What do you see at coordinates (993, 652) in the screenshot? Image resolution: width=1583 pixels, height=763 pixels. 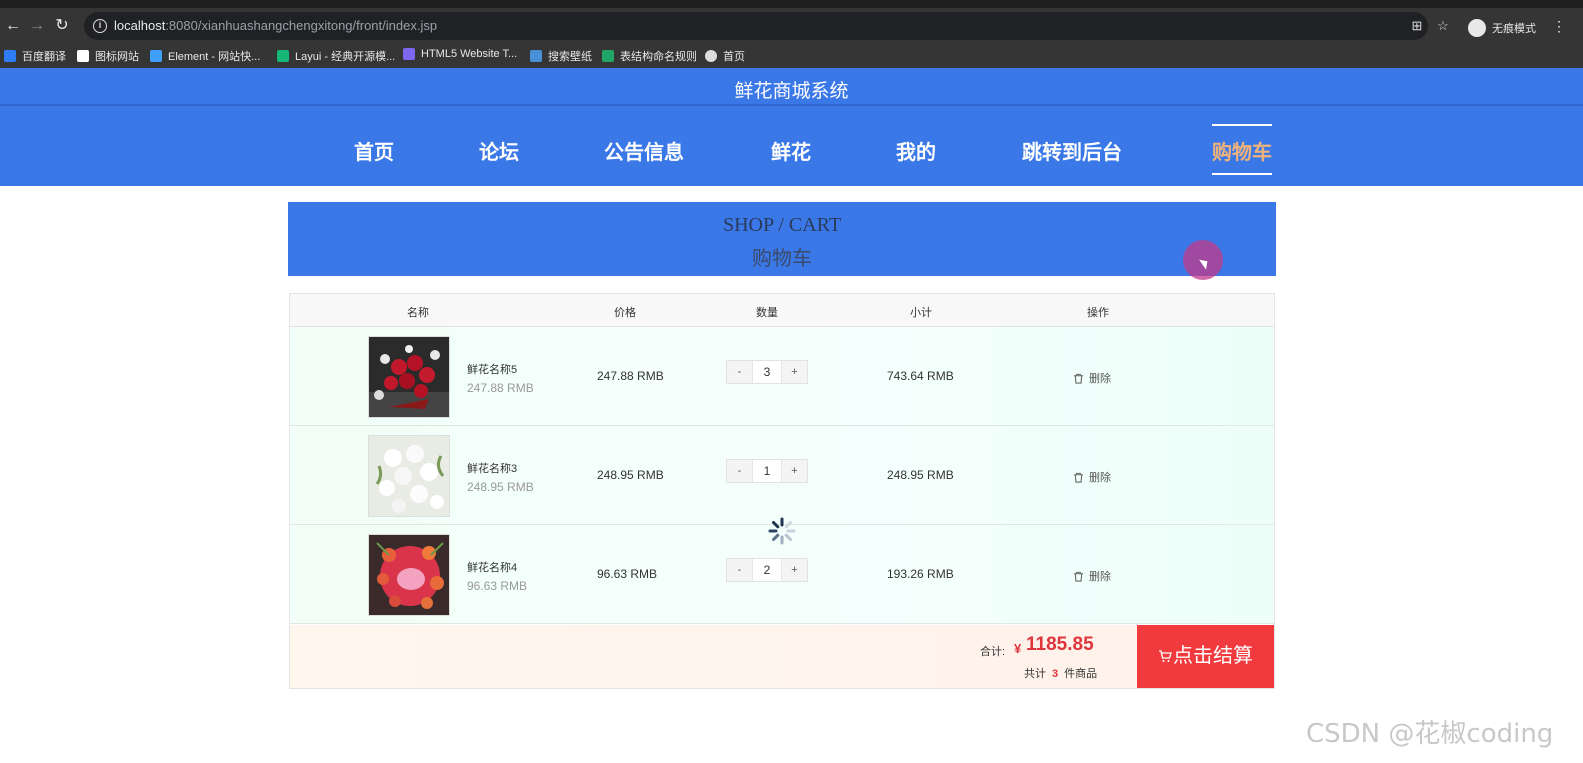 I see `total-label: 合计:` at bounding box center [993, 652].